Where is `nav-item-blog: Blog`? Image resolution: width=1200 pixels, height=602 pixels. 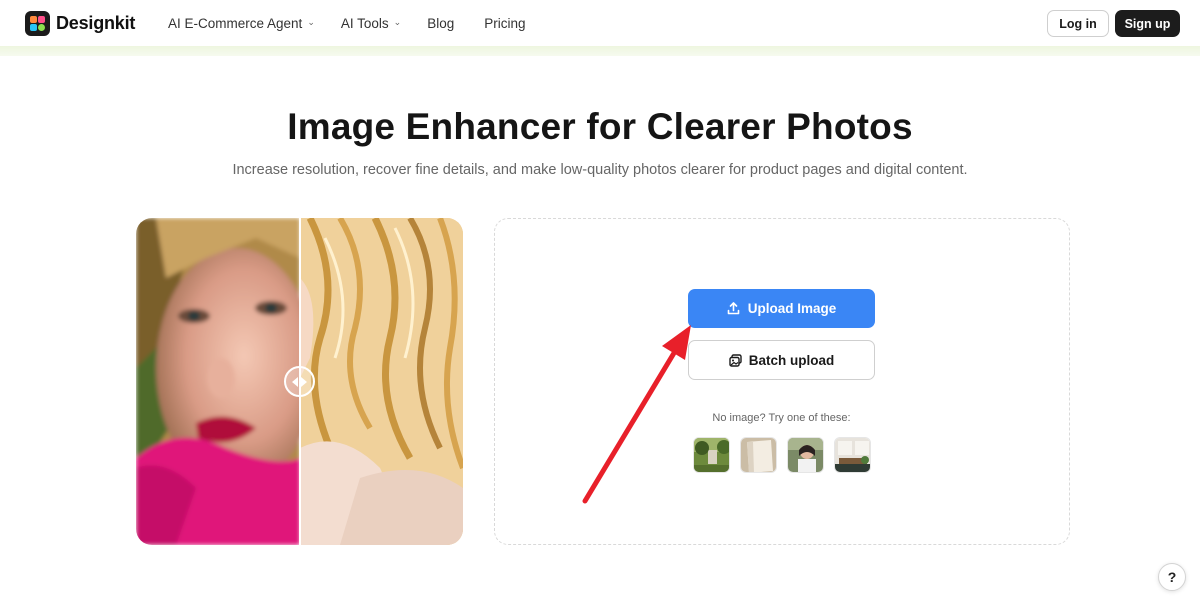
nav-item-blog: Blog is located at coordinates (440, 23).